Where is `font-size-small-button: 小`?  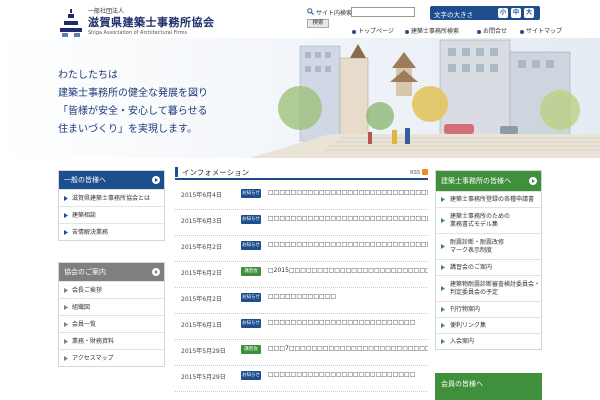
font-size-small-button: 小 is located at coordinates (503, 13).